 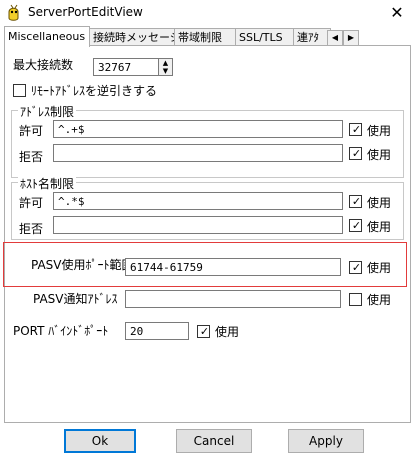 What do you see at coordinates (233, 267) in the screenshot?
I see `pasv-range-input: 61744-61759` at bounding box center [233, 267].